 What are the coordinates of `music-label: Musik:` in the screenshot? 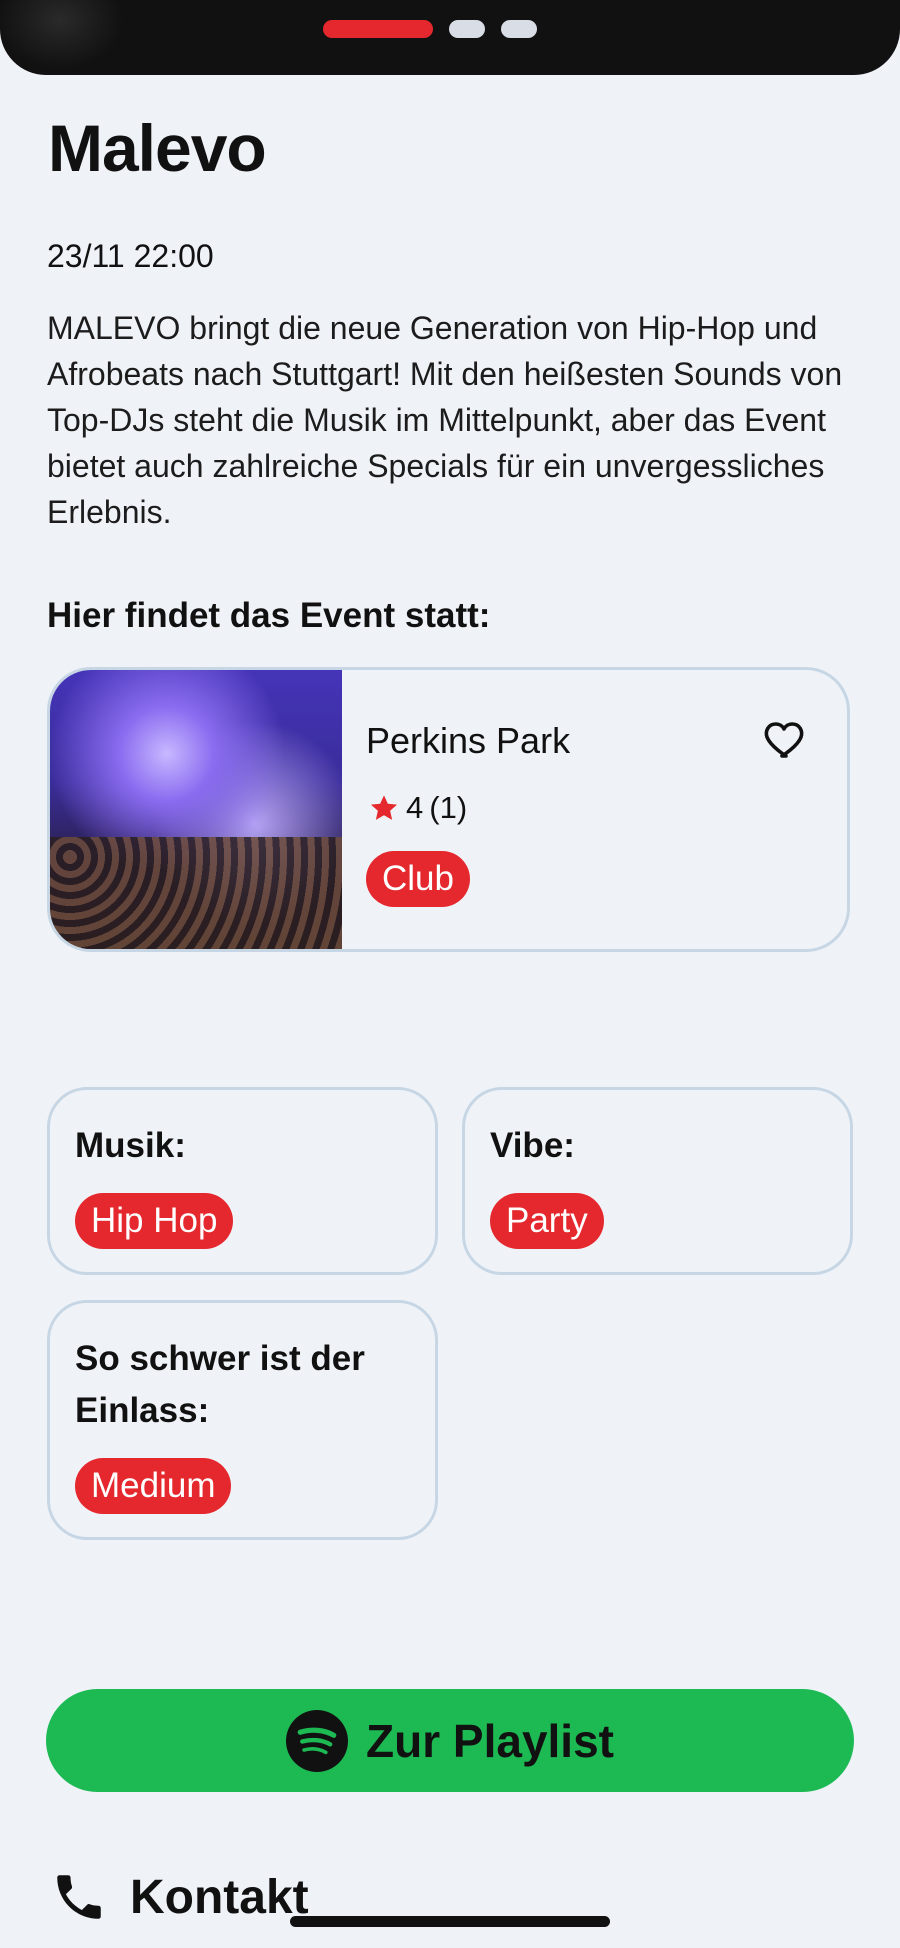 It's located at (130, 1145).